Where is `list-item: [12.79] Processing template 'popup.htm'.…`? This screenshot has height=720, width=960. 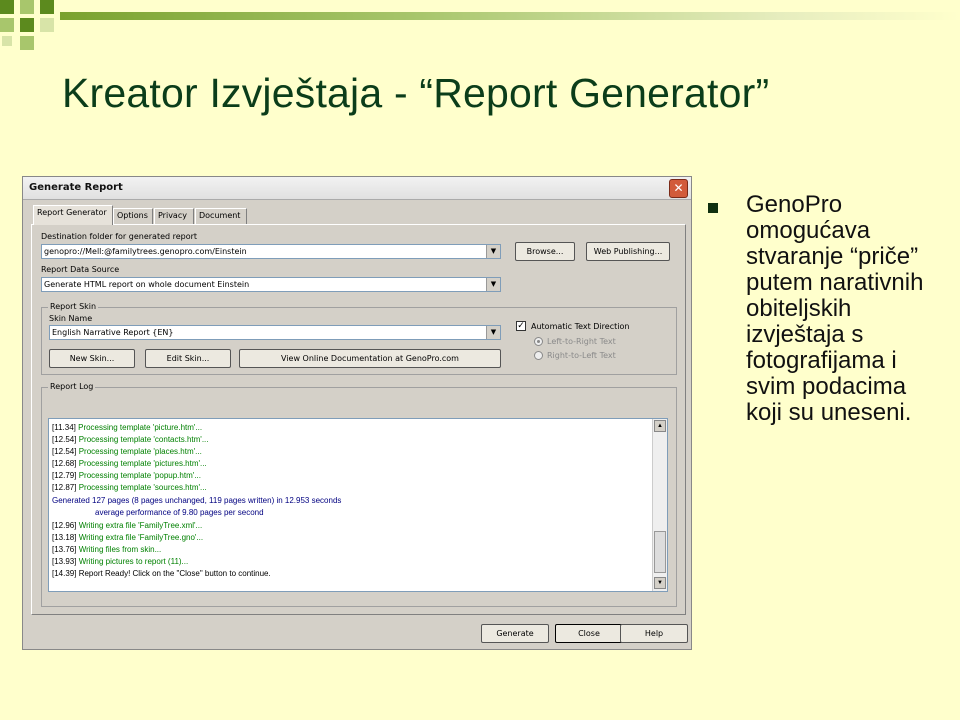
list-item: [12.79] Processing template 'popup.htm'.… is located at coordinates (126, 475).